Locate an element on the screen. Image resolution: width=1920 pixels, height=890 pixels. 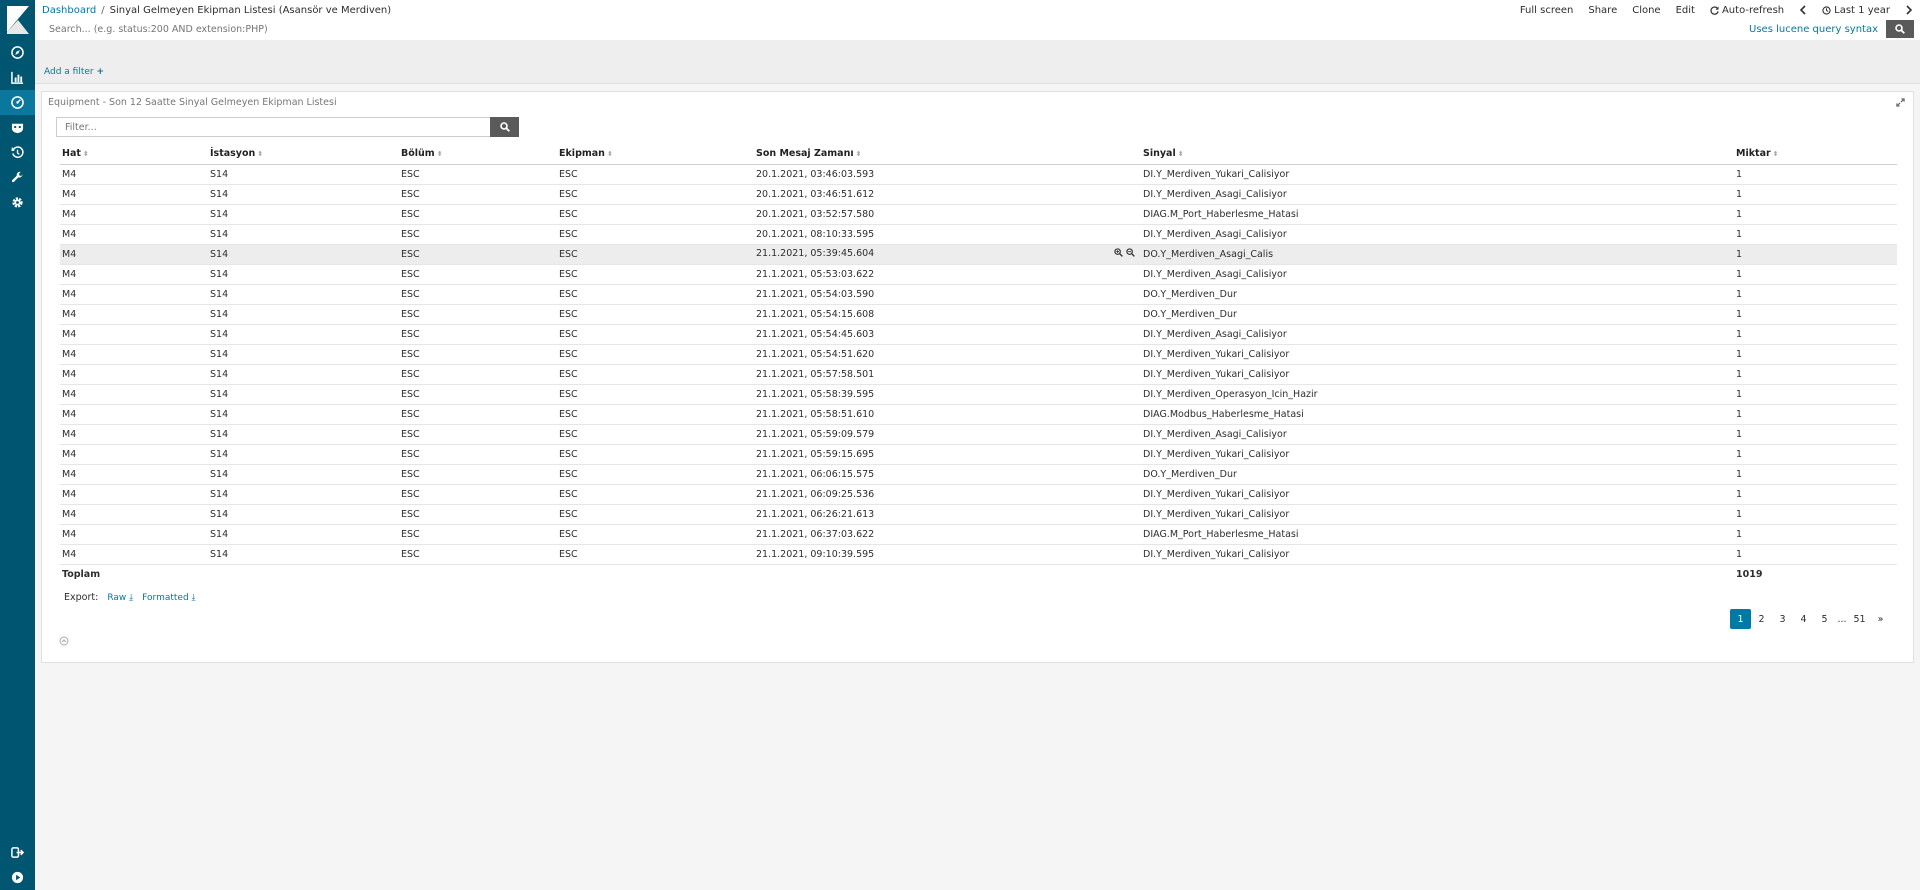
cell-son-mesaj-zamani: 21.1.2021, 05:58:51.610 is located at coordinates (947, 414).